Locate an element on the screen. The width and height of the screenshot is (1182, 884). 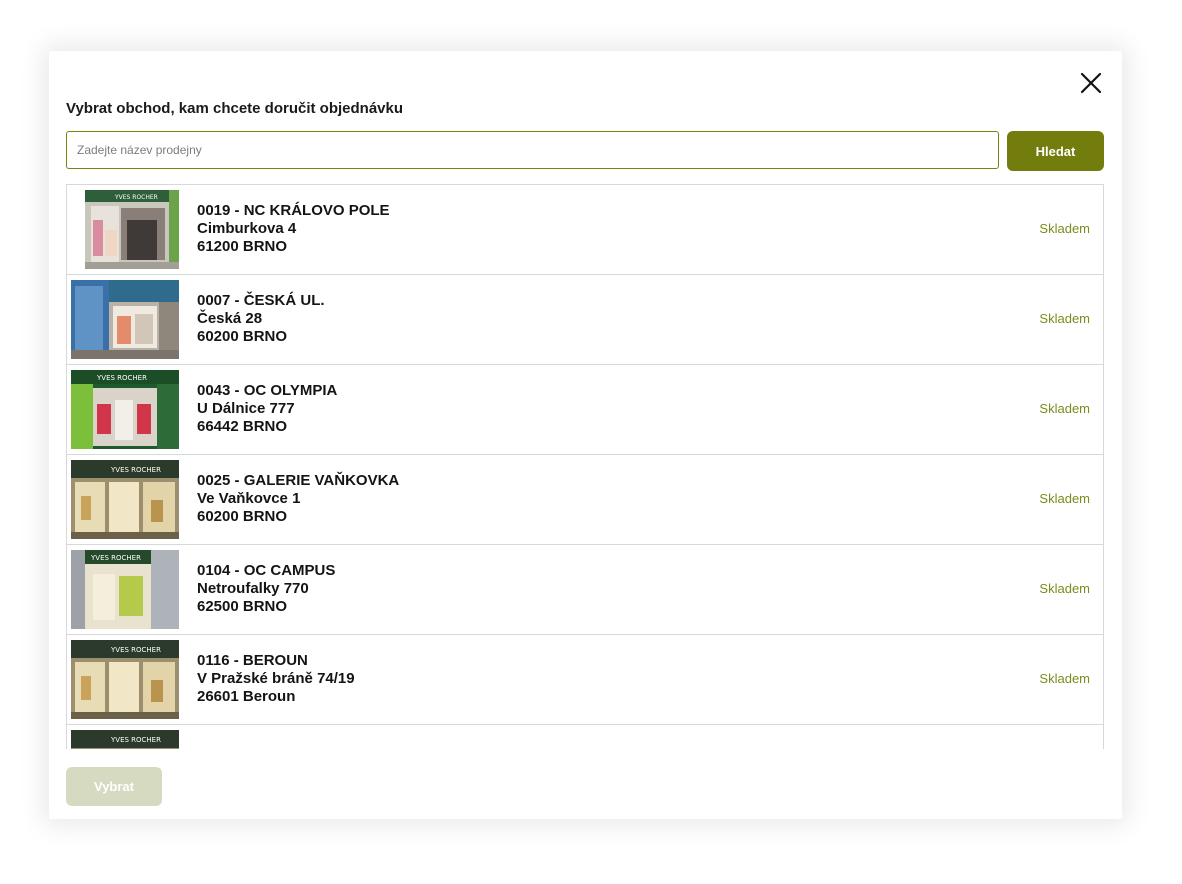
store-name: 0019 - NC KRÁLOVO POLE is located at coordinates (293, 210).